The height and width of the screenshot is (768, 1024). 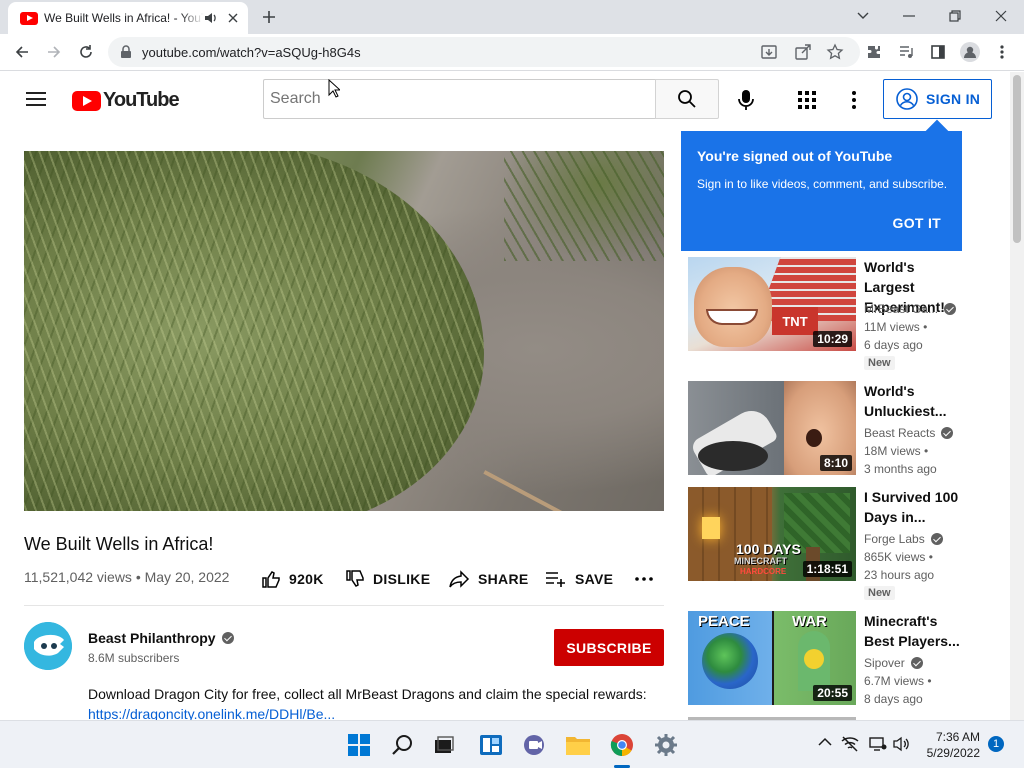 What do you see at coordinates (896, 451) in the screenshot?
I see `recommendation-views: 18M views •` at bounding box center [896, 451].